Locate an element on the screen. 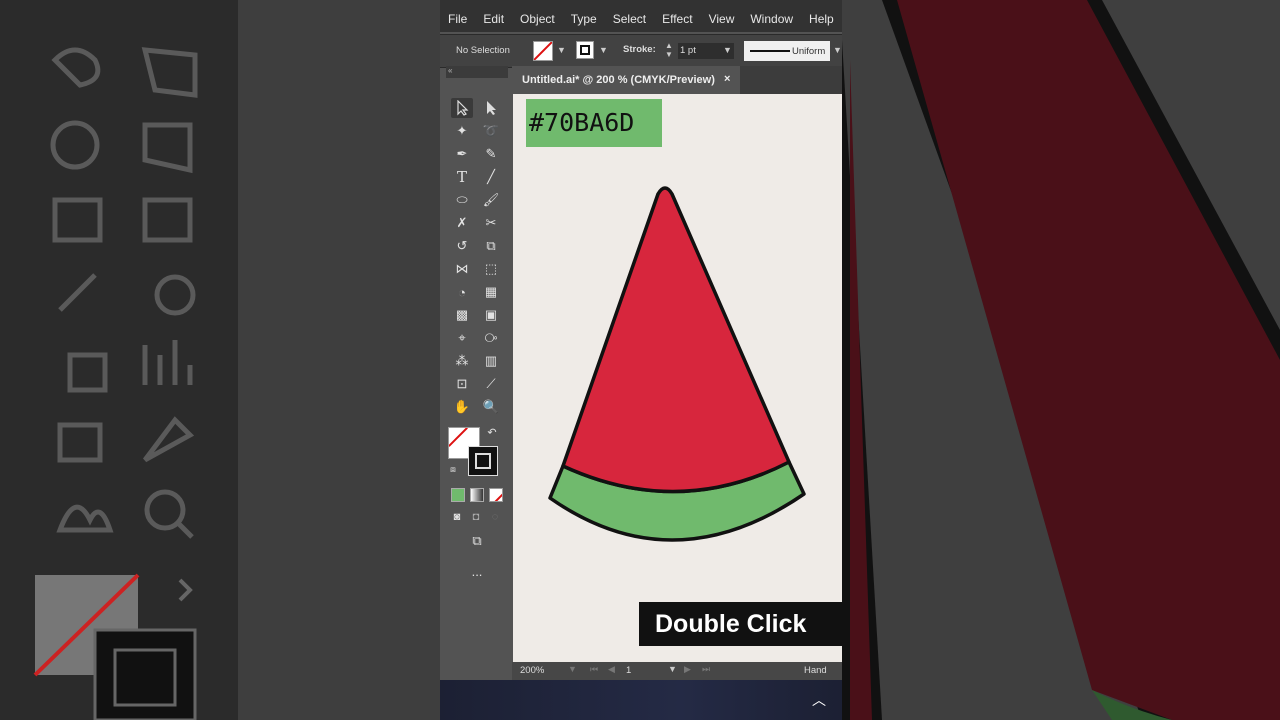 This screenshot has width=1280, height=720. ellipse-tool-icon: ⬭ is located at coordinates (462, 200).